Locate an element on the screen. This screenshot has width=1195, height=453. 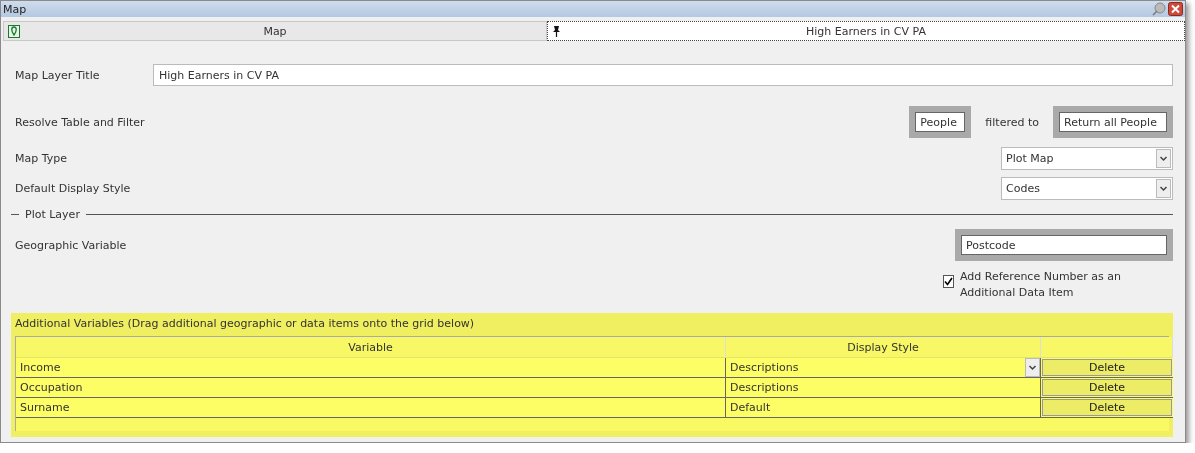
checkbox is located at coordinates (948, 281).